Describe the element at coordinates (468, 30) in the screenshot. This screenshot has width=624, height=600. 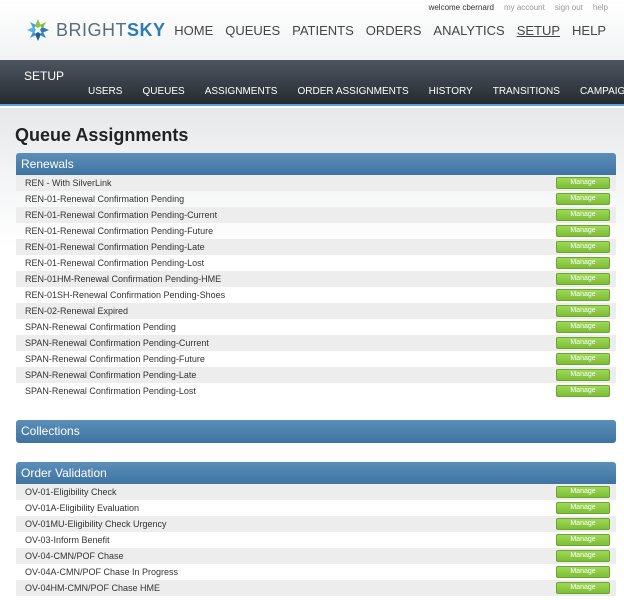
I see `nav-analytics: ANALYTICS` at that location.